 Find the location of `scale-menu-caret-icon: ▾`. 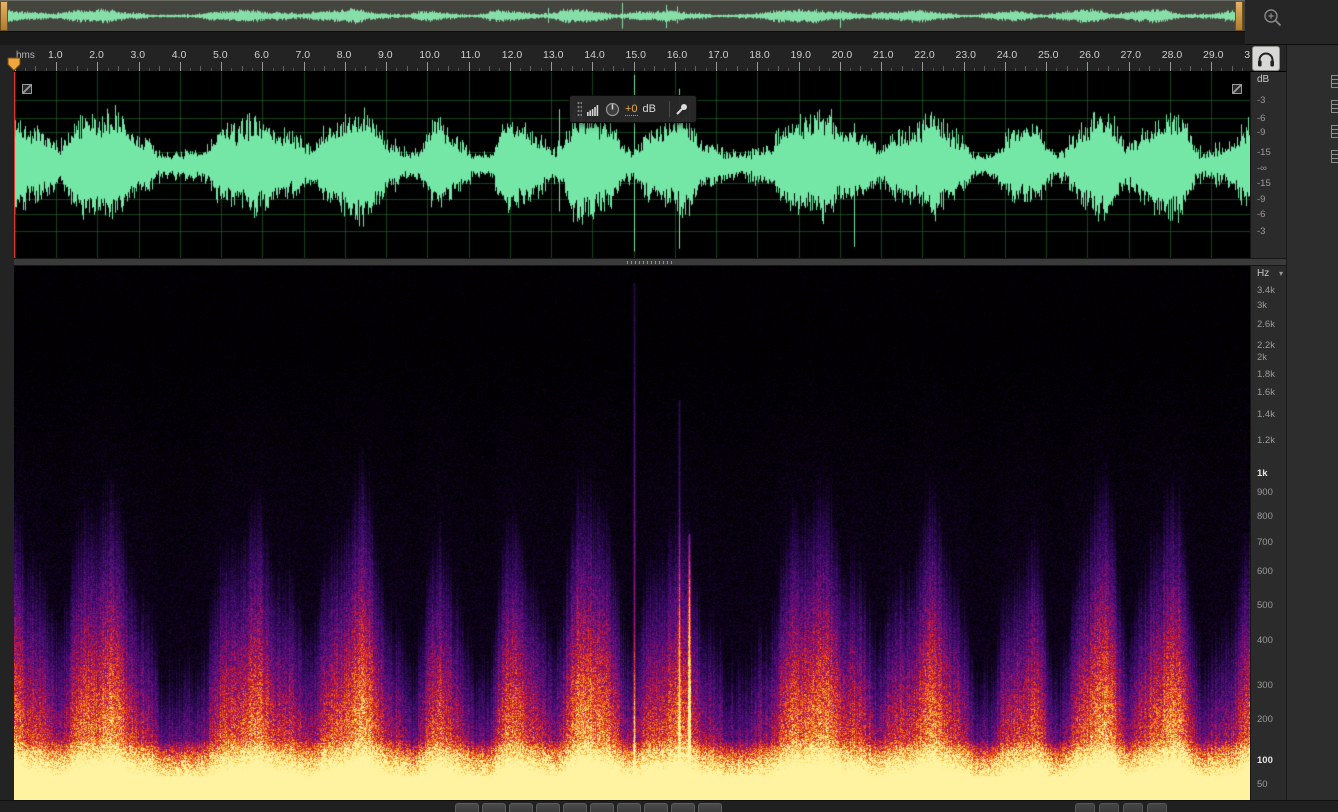

scale-menu-caret-icon: ▾ is located at coordinates (1281, 273).